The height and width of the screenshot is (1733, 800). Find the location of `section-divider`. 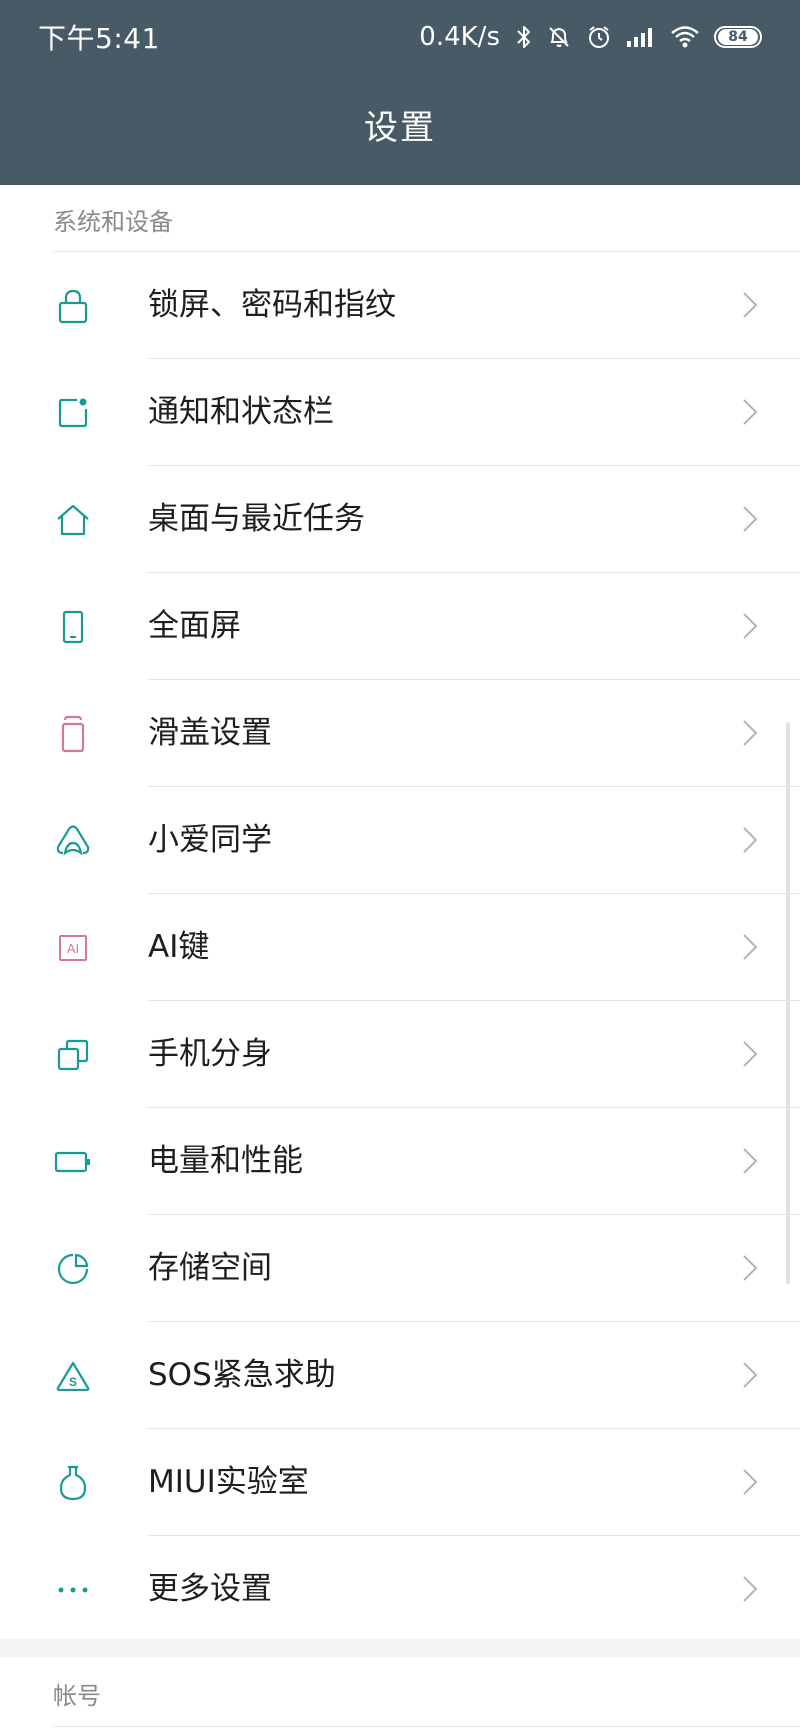

section-divider is located at coordinates (426, 1726).